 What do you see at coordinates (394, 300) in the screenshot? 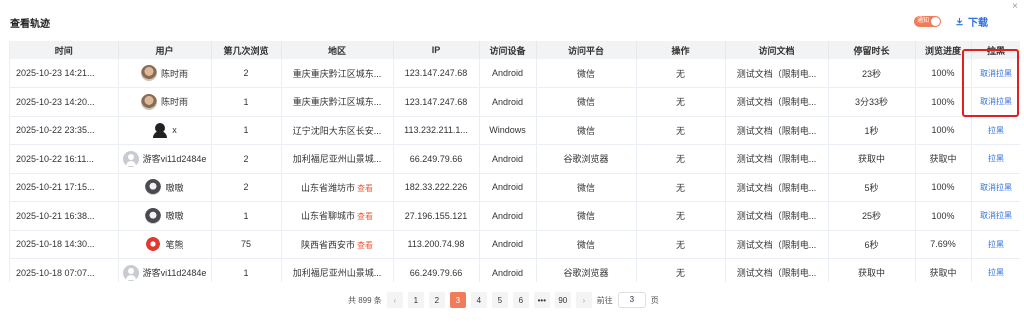
I see `prev-page-button: ‹` at bounding box center [394, 300].